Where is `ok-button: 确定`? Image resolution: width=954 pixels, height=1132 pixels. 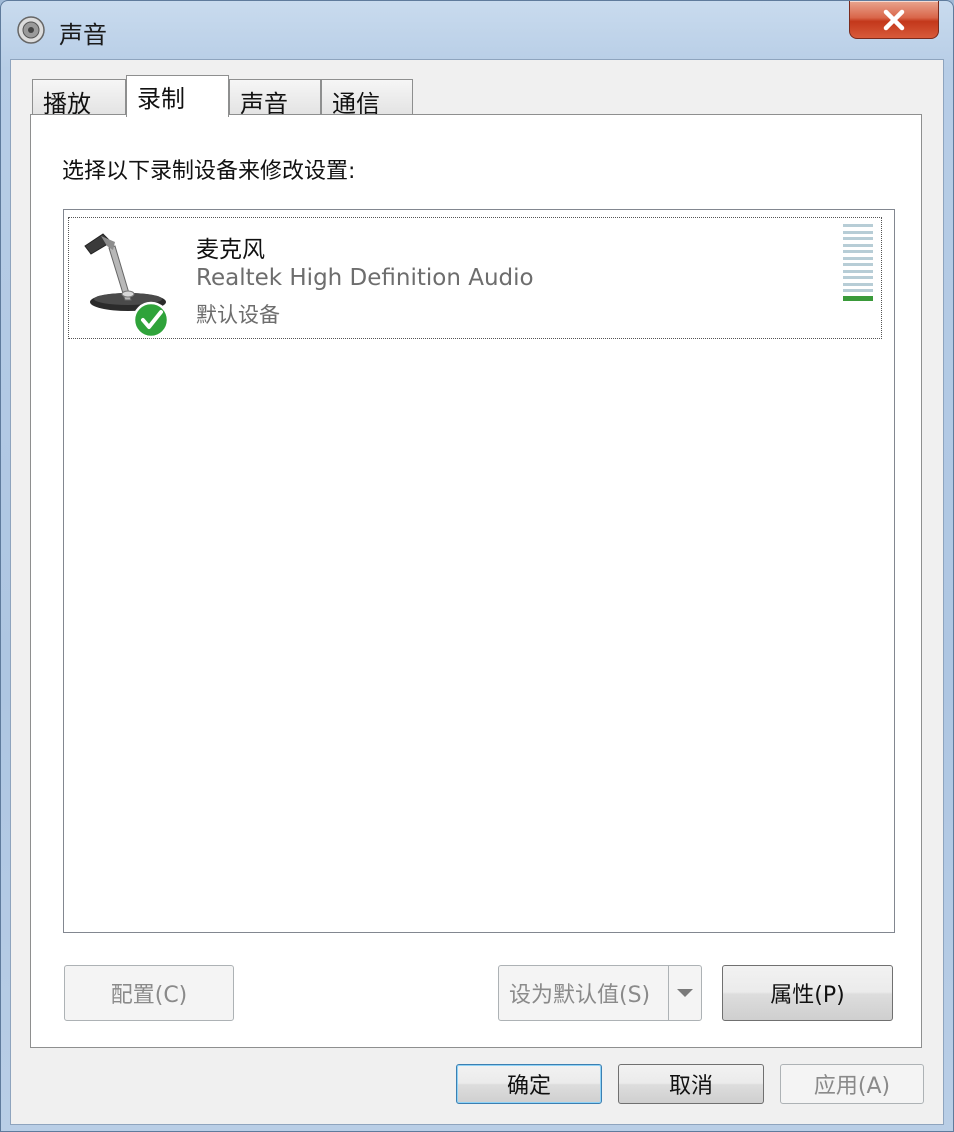
ok-button: 确定 is located at coordinates (529, 1084).